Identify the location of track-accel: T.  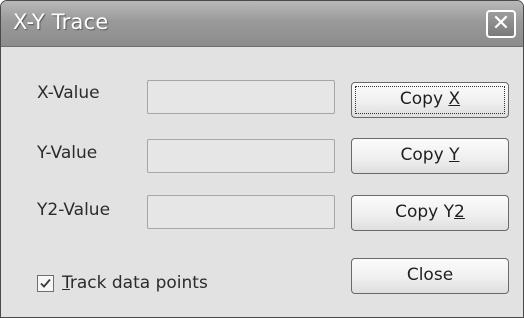
(66, 283).